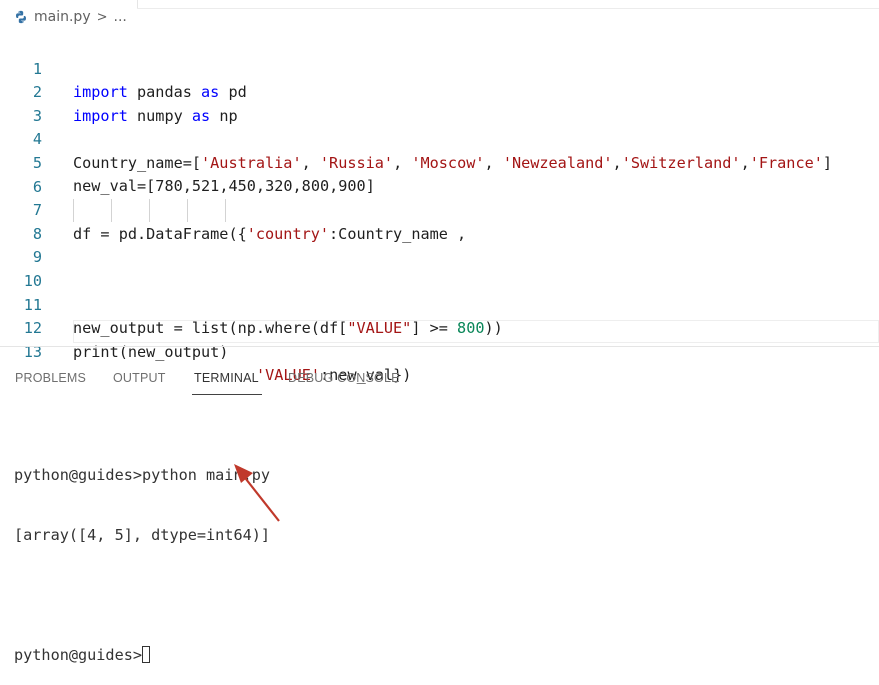  Describe the element at coordinates (78, 655) in the screenshot. I see `terminal-prompt: python@guides>` at that location.